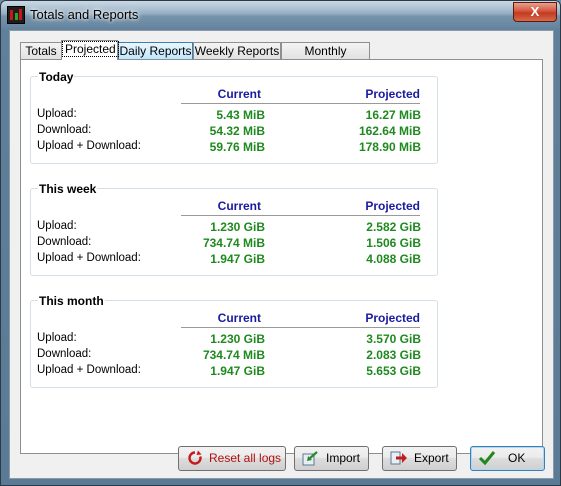 The image size is (561, 486). I want to click on group-title: This month, so click(71, 301).